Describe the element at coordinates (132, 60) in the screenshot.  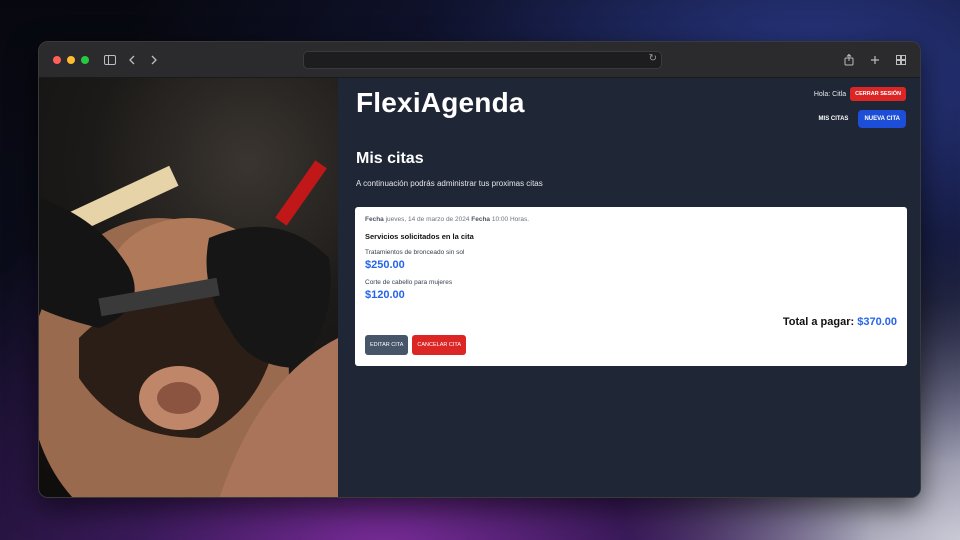
I see `back-icon` at that location.